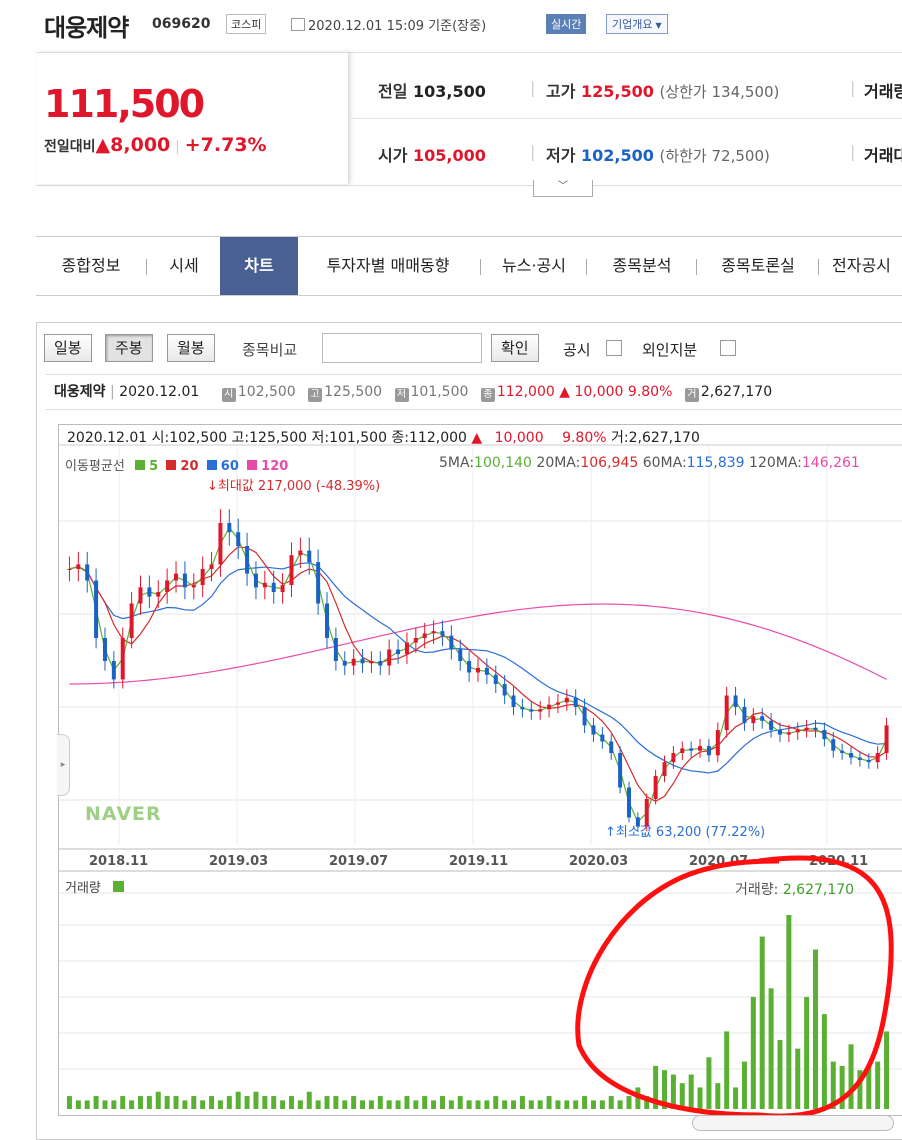  What do you see at coordinates (637, 24) in the screenshot?
I see `corp-overview-button: 기업개요 ▼` at bounding box center [637, 24].